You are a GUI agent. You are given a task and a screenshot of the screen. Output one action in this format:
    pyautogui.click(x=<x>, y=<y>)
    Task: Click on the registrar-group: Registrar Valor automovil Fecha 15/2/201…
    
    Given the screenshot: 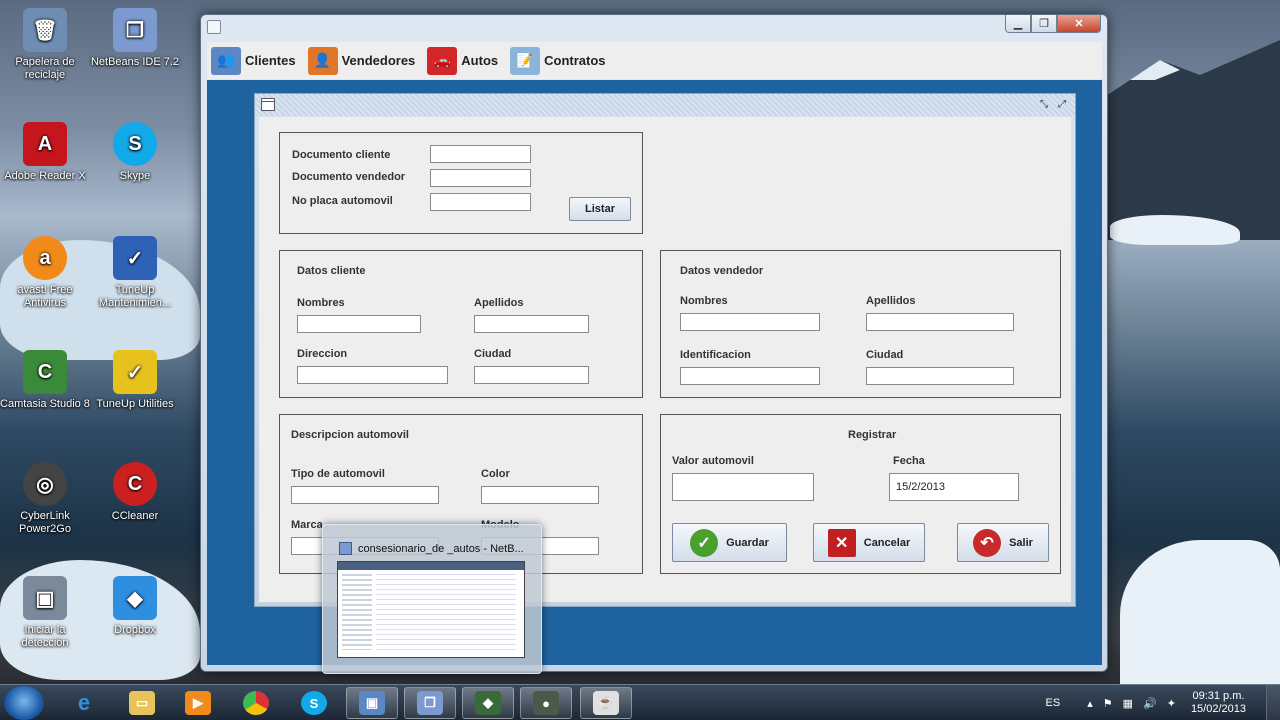 What is the action you would take?
    pyautogui.click(x=860, y=494)
    